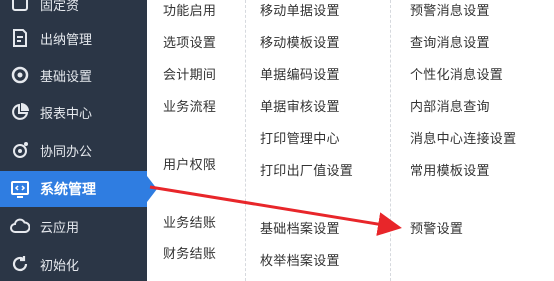 This screenshot has height=281, width=554. What do you see at coordinates (300, 9) in the screenshot?
I see `menu-link-mobile-document-settings: 移动单据设置` at bounding box center [300, 9].